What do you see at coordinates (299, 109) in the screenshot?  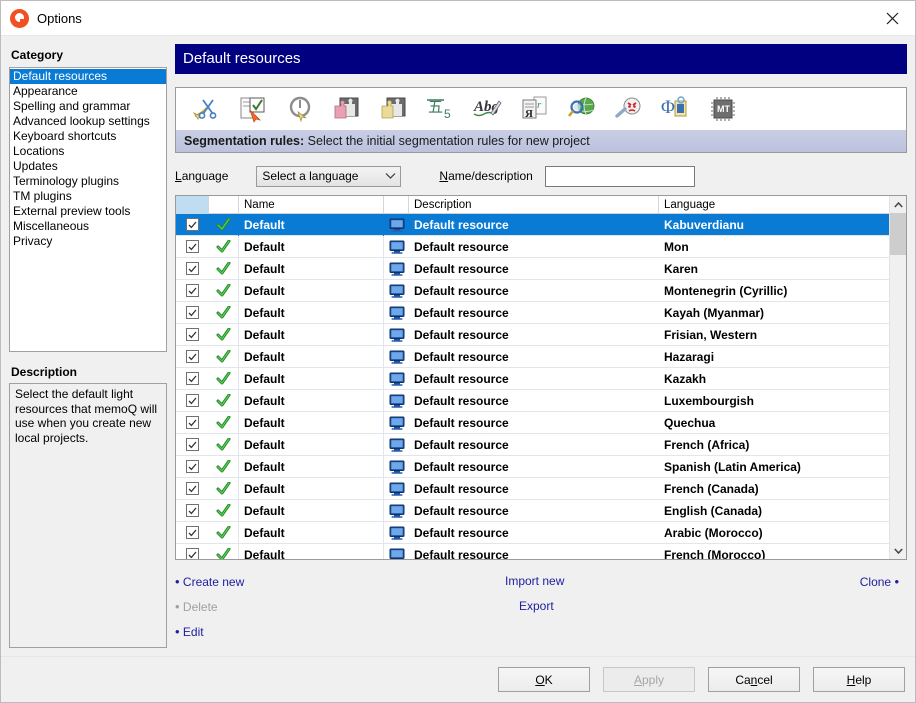 I see `auto-translation-rules-icon` at bounding box center [299, 109].